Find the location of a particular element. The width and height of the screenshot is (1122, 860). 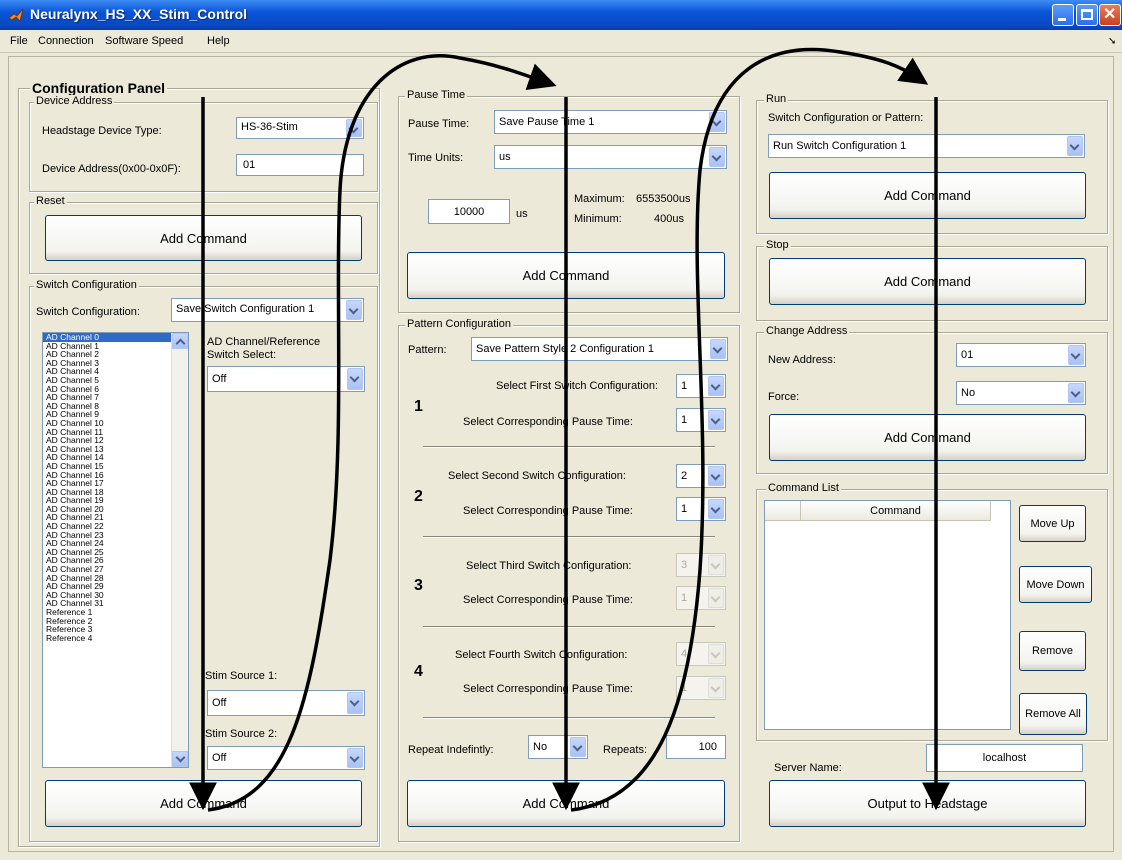

stop-legend: Stop is located at coordinates (777, 245).